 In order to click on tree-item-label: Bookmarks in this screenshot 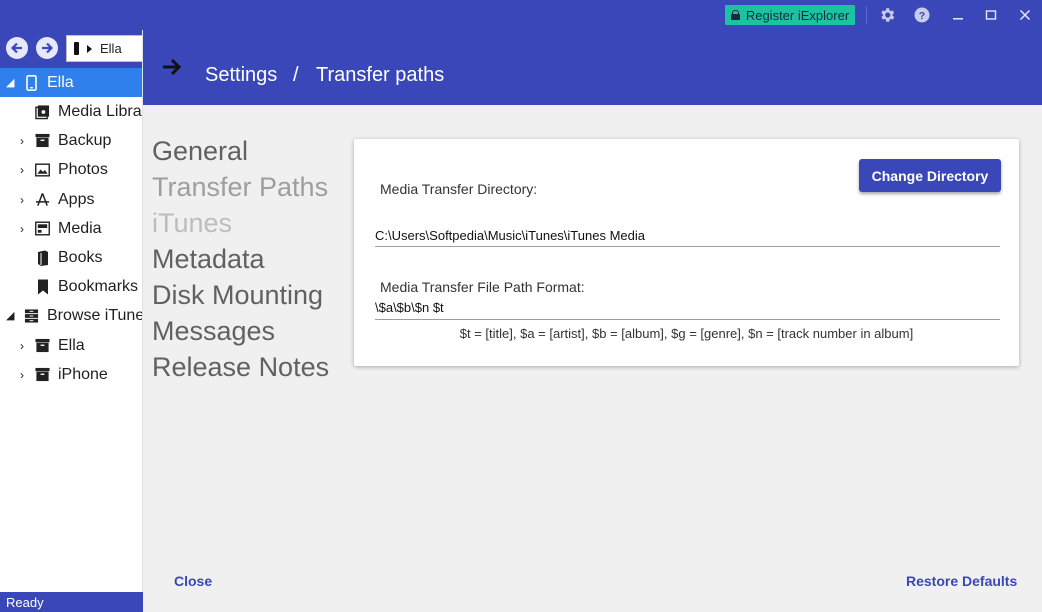, I will do `click(98, 286)`.